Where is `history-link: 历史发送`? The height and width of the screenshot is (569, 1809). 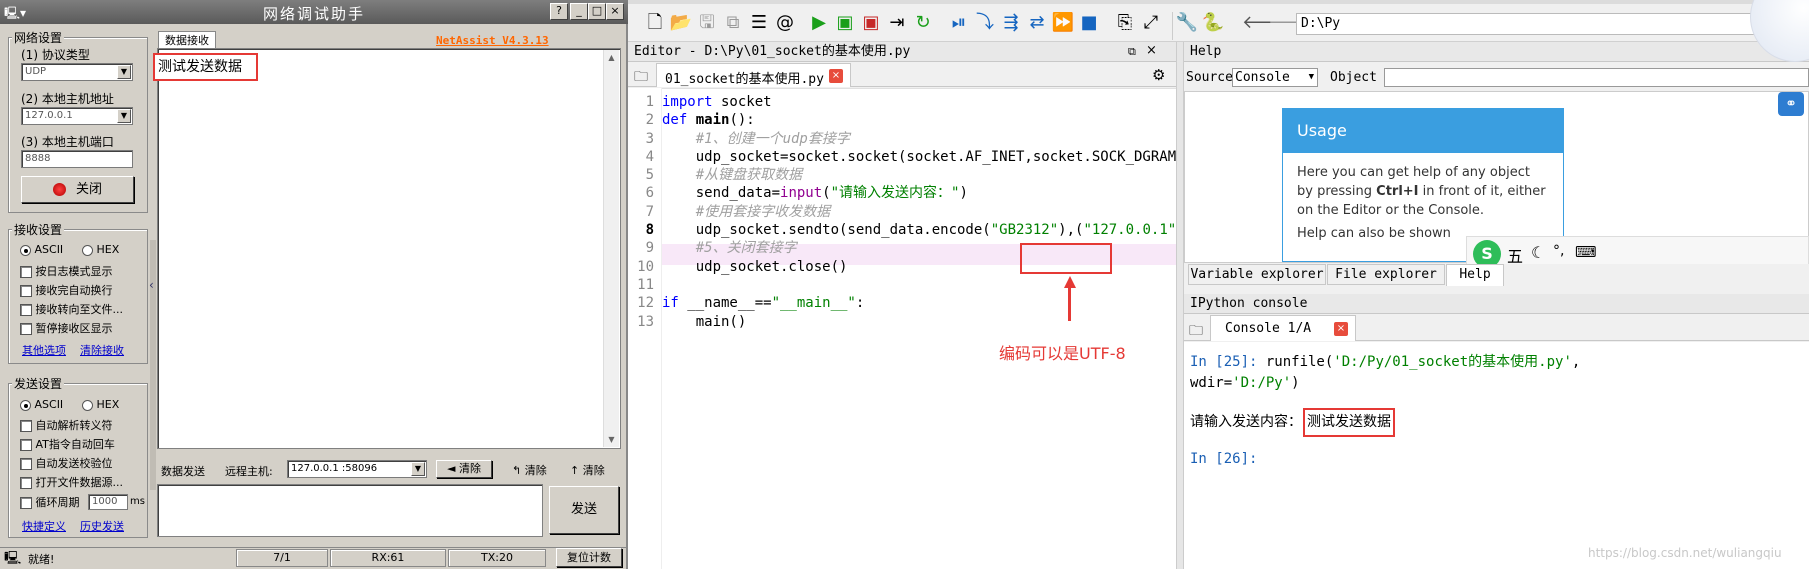 history-link: 历史发送 is located at coordinates (102, 526).